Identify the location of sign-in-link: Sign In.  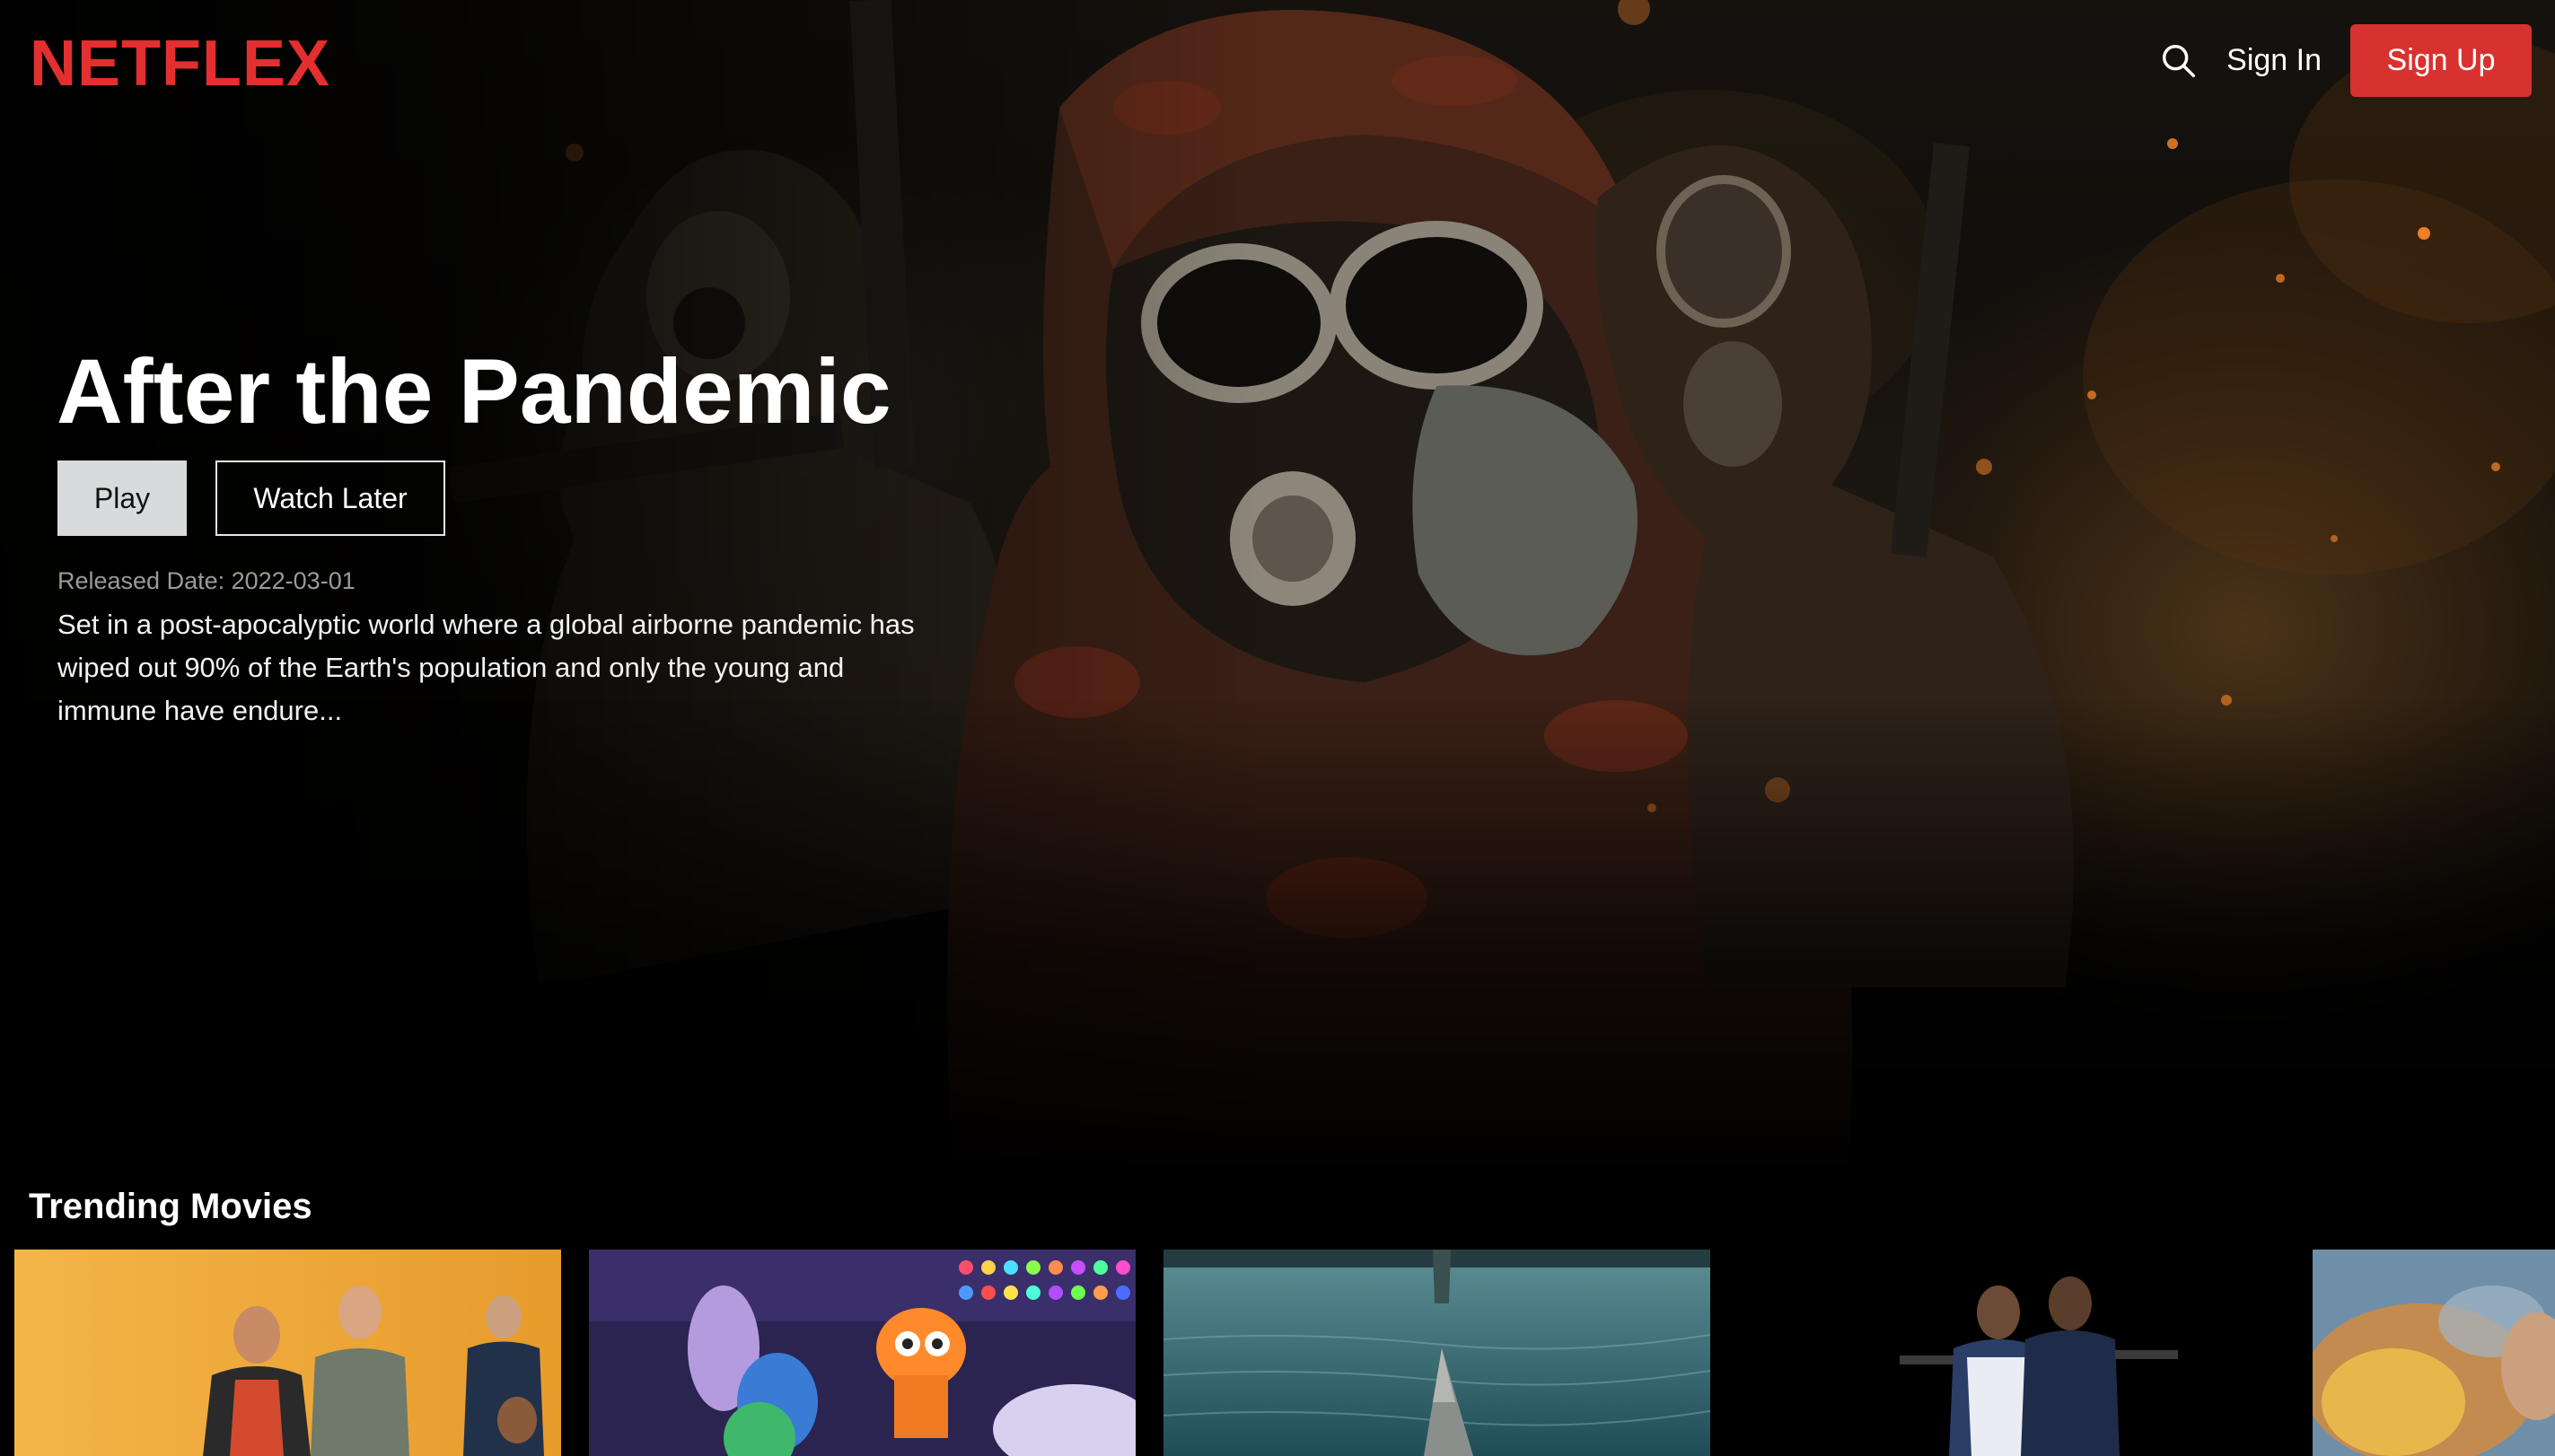
(2274, 60).